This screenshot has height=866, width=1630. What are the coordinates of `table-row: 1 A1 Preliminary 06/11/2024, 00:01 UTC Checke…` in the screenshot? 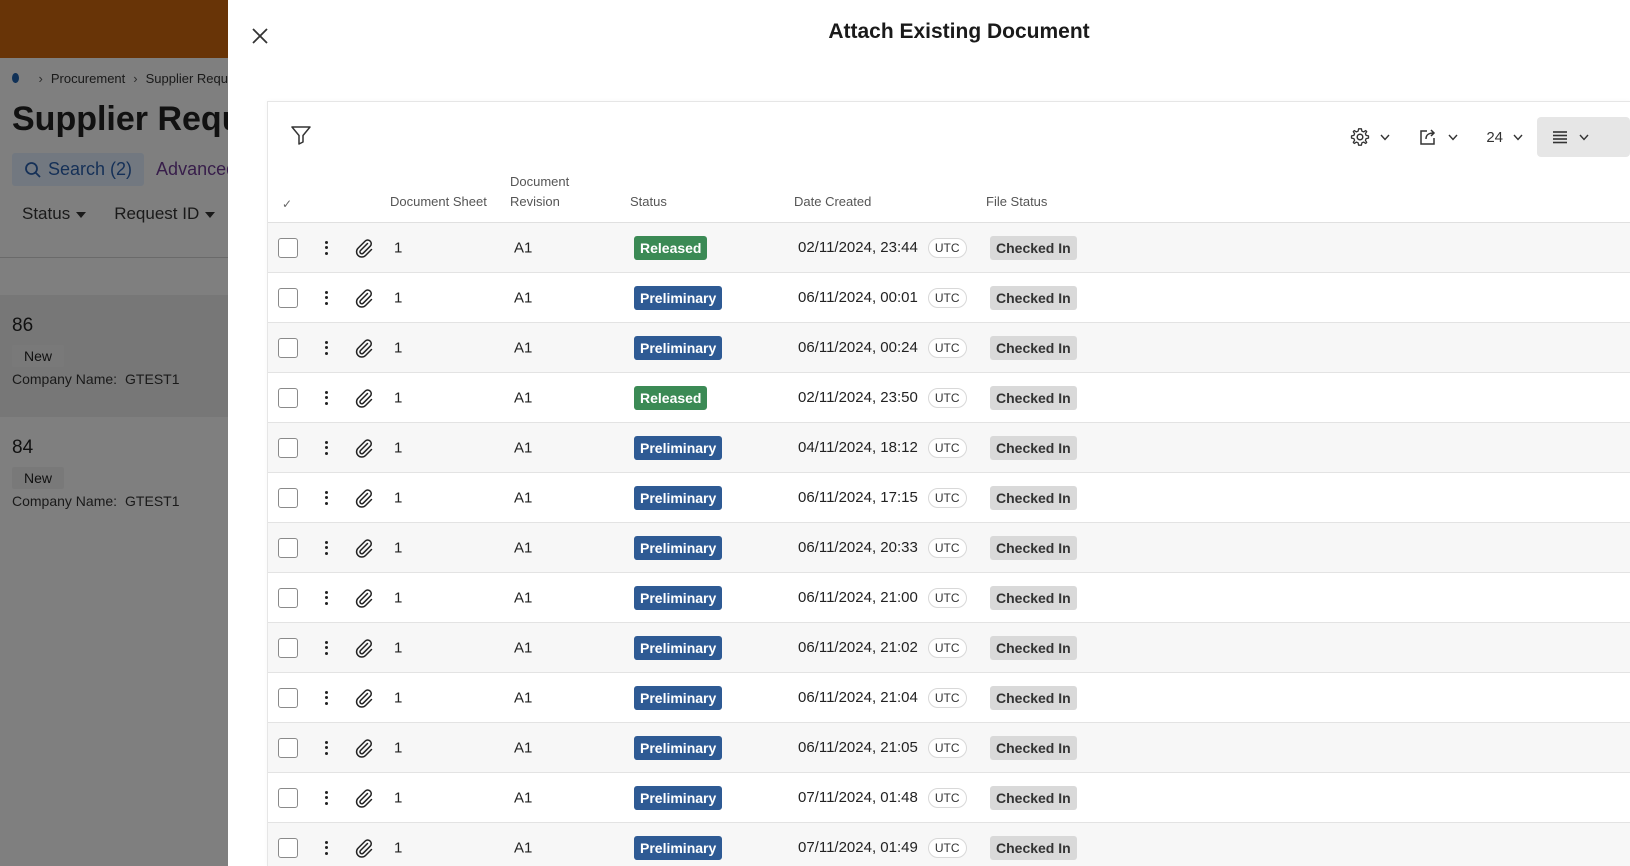 It's located at (949, 298).